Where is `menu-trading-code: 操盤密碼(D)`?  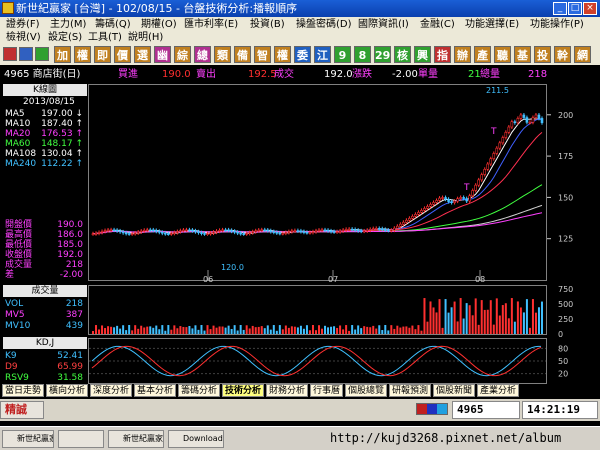 menu-trading-code: 操盤密碼(D) is located at coordinates (324, 24).